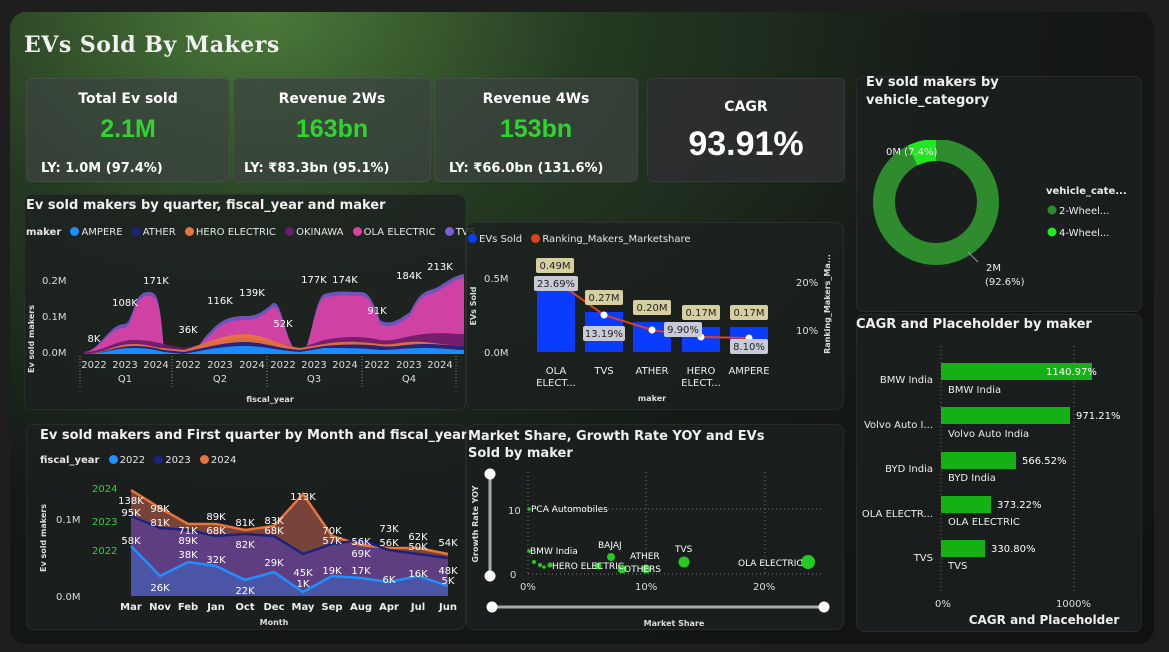 The width and height of the screenshot is (1169, 652). I want to click on legend-item-ranking: Ranking_Makers_Marketshare, so click(608, 239).